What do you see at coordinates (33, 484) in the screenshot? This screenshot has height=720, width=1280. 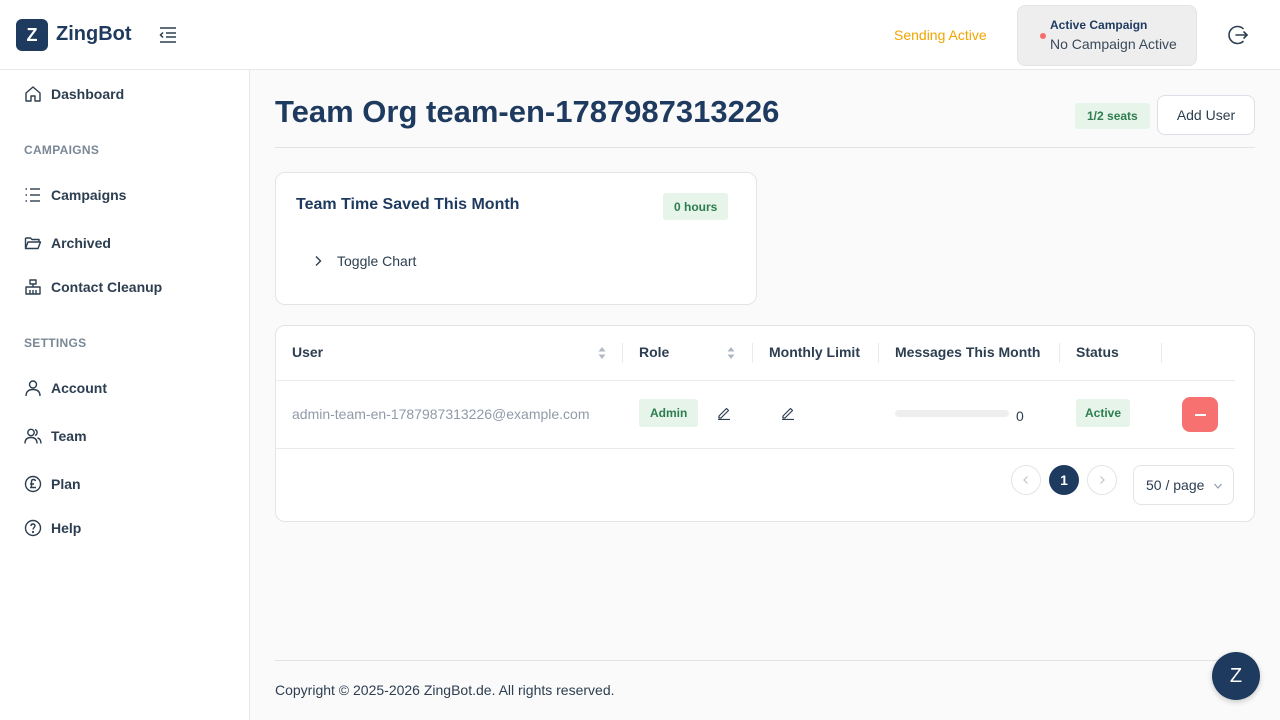 I see `pound-icon` at bounding box center [33, 484].